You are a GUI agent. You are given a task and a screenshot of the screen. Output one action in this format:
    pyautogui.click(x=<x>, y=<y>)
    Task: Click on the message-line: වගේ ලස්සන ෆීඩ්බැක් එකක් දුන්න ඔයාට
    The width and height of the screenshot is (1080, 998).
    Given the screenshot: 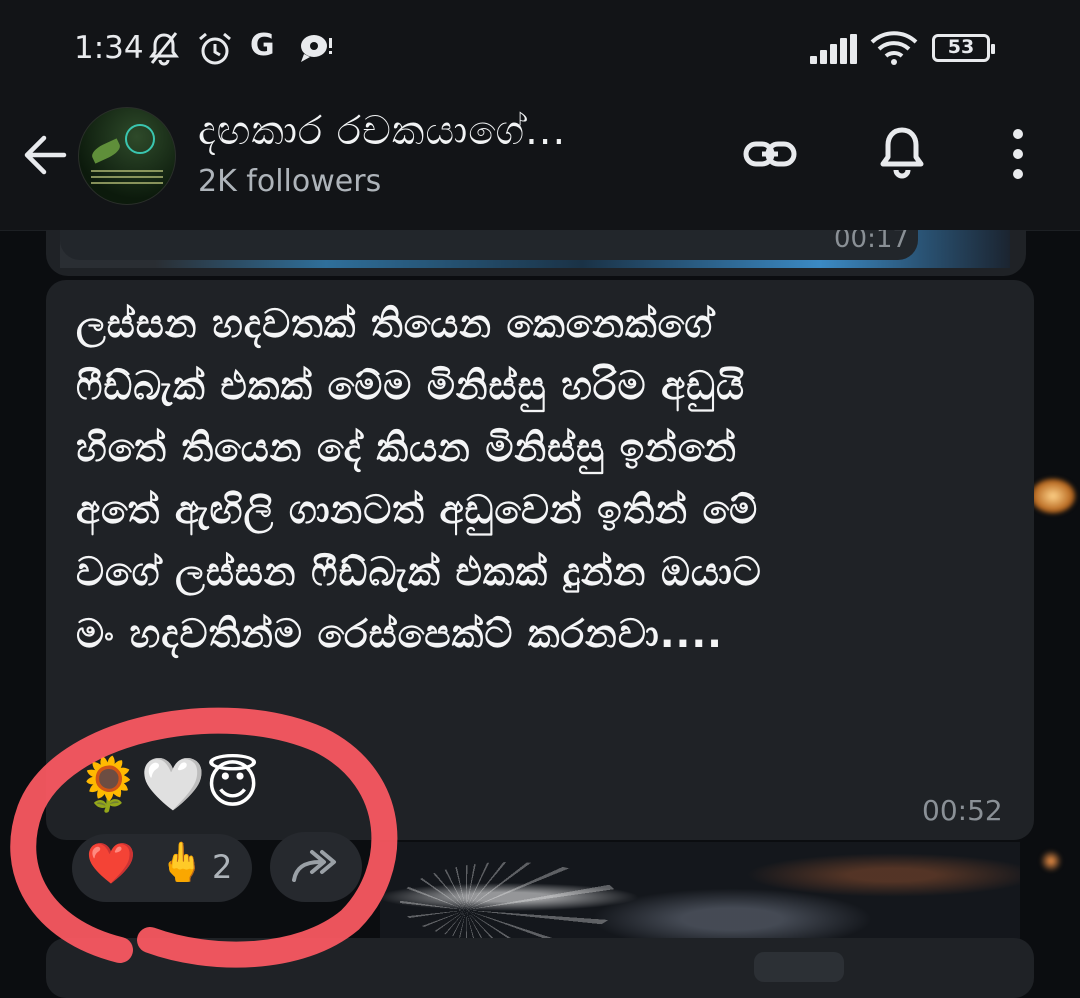 What is the action you would take?
    pyautogui.click(x=419, y=572)
    